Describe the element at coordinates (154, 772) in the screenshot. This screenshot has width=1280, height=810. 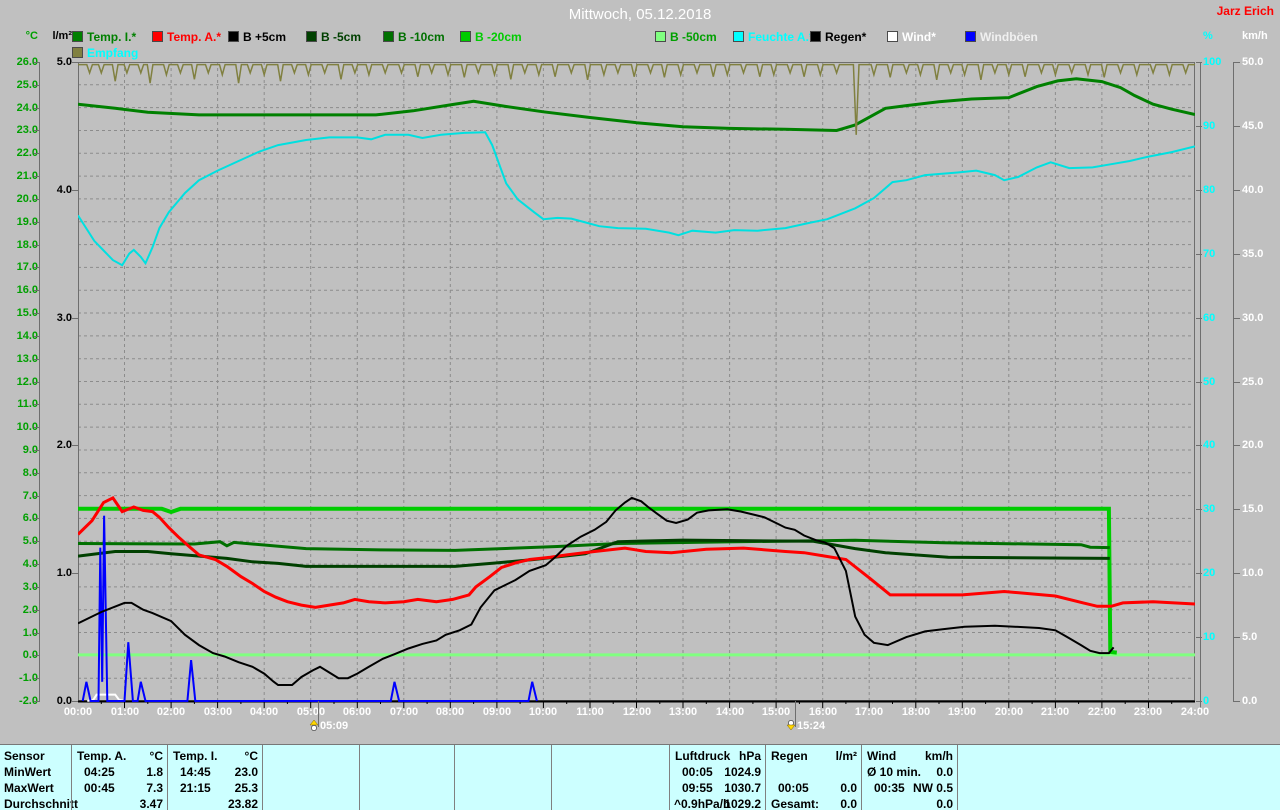
I see `stats-cell: 1.8` at that location.